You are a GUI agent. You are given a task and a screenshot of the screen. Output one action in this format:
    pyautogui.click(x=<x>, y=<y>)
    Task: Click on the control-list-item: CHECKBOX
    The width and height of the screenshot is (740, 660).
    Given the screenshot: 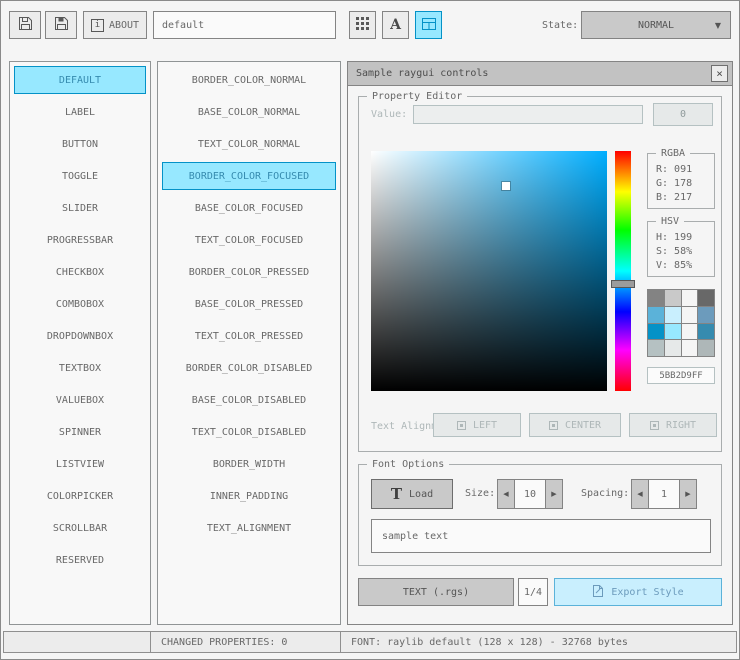 What is the action you would take?
    pyautogui.click(x=80, y=272)
    